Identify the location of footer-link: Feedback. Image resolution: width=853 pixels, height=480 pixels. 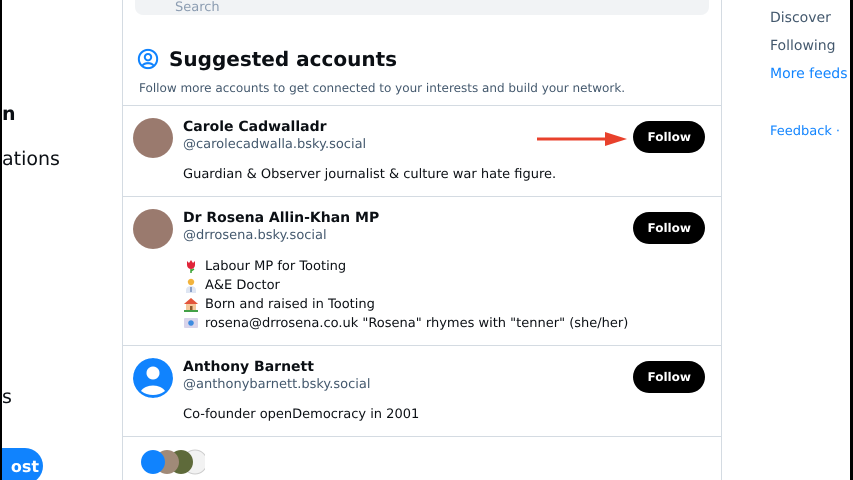
(801, 131).